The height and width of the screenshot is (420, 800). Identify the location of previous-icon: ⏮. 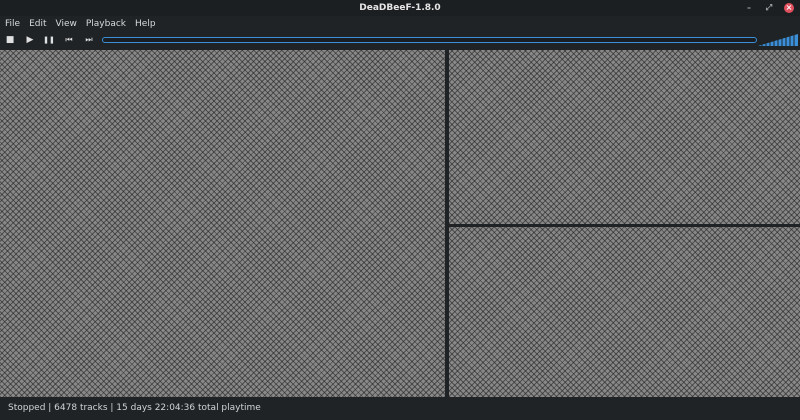
(69, 40).